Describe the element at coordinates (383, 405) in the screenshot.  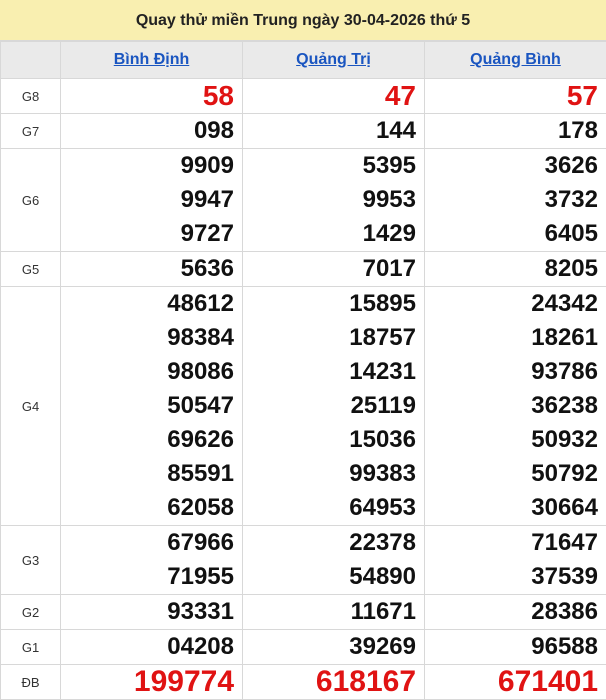
I see `prize-number: 25119` at that location.